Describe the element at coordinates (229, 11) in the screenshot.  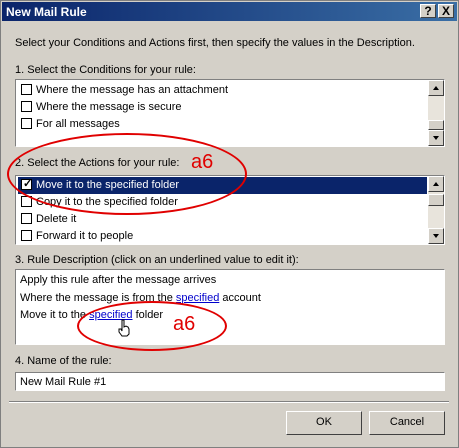
I see `title-bar: New Mail Rule ? X` at that location.